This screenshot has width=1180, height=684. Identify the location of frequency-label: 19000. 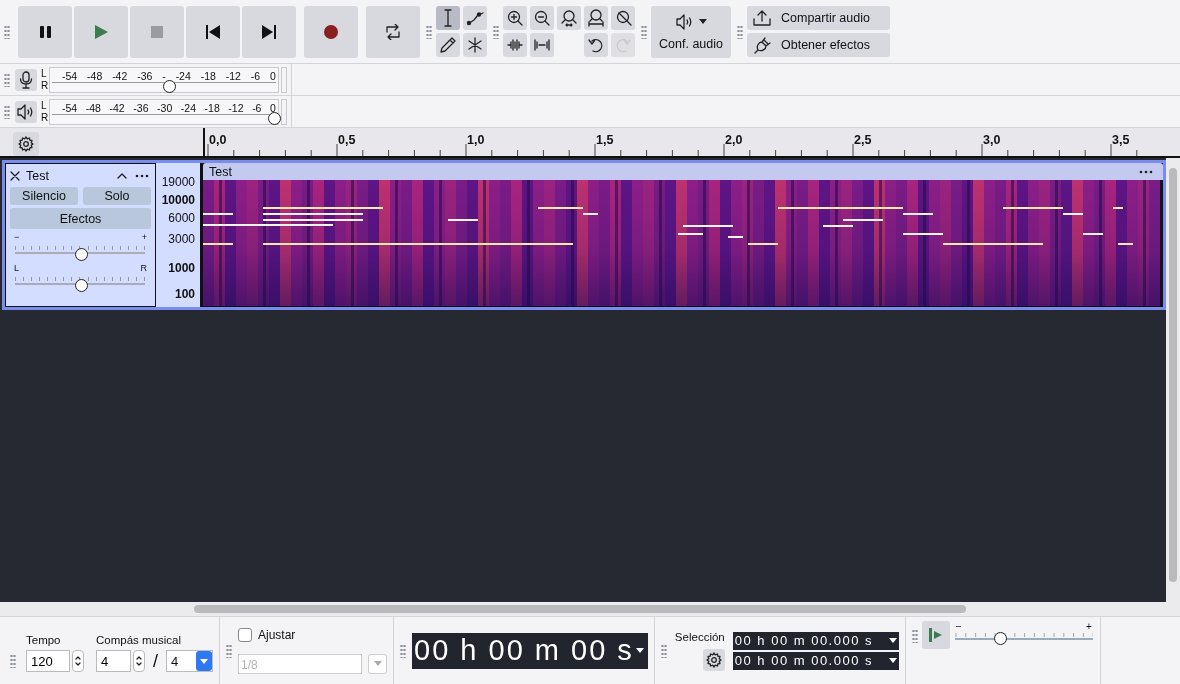
(178, 182).